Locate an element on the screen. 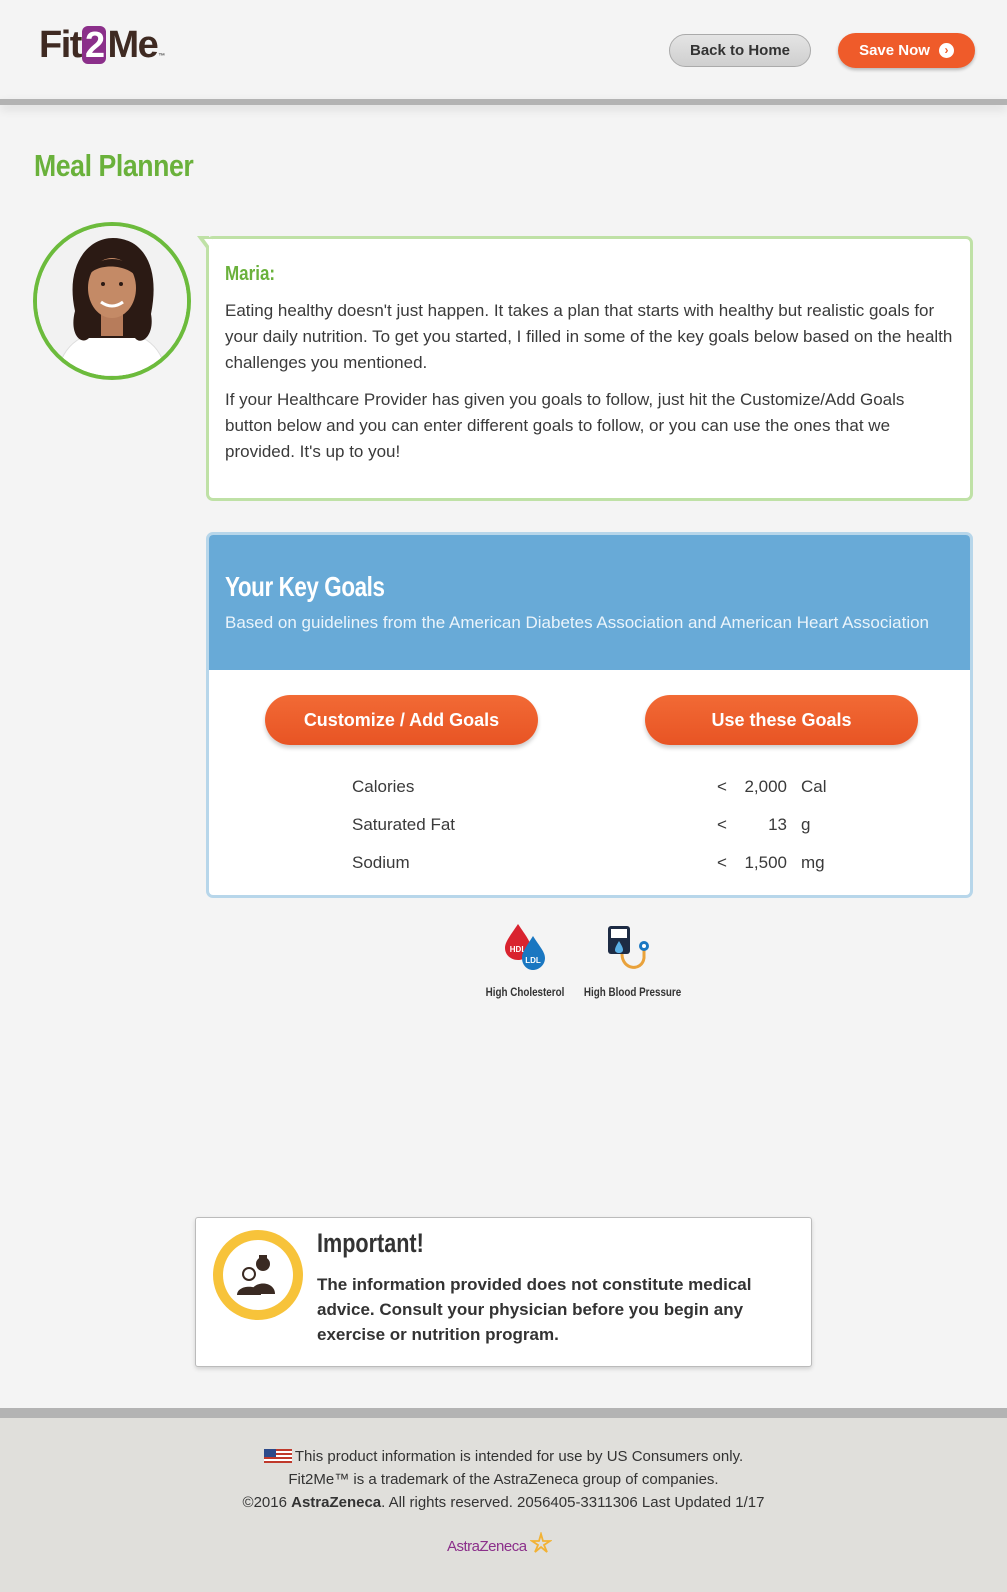  coach-avatar is located at coordinates (112, 301).